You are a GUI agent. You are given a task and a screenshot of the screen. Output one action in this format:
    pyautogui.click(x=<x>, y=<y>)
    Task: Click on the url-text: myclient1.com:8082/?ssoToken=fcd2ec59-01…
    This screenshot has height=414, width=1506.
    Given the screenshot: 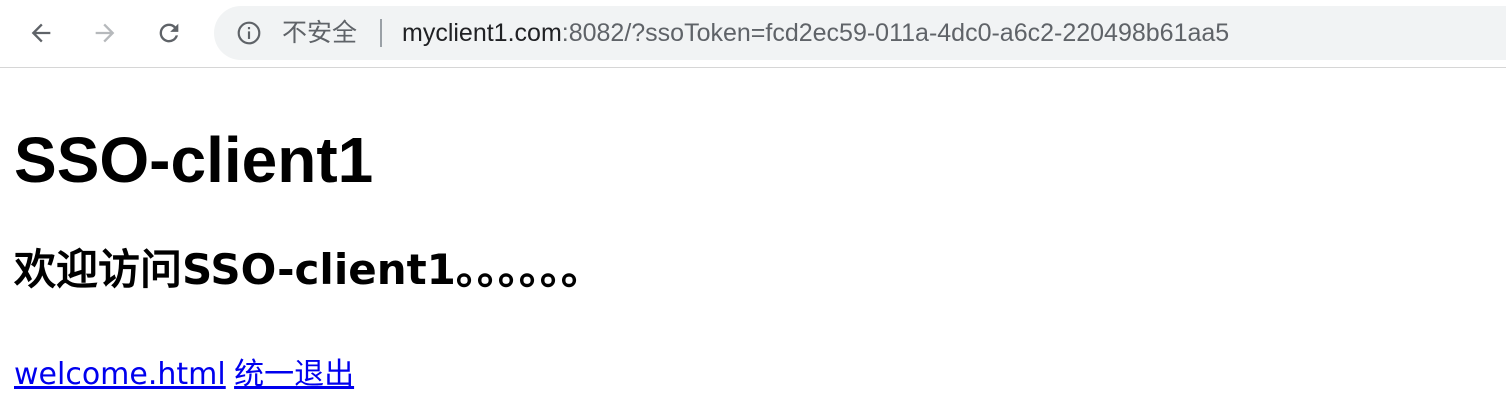 What is the action you would take?
    pyautogui.click(x=815, y=33)
    